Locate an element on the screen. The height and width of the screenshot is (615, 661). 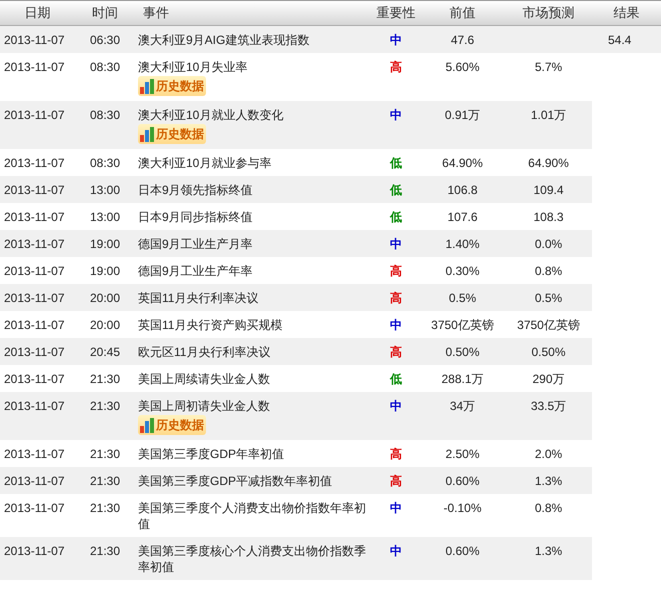
event-text: 德国9月工业生产月率 is located at coordinates (196, 244).